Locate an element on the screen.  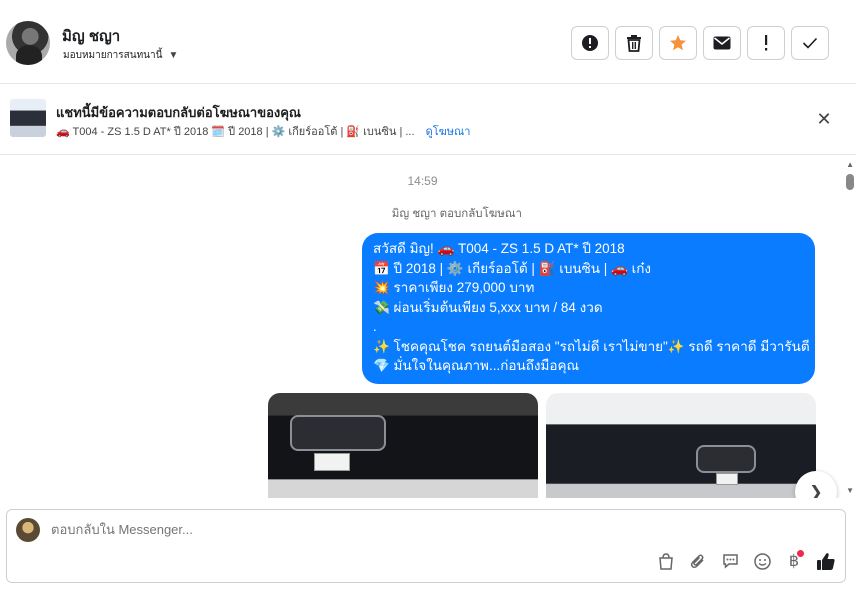
delete-button is located at coordinates (634, 43).